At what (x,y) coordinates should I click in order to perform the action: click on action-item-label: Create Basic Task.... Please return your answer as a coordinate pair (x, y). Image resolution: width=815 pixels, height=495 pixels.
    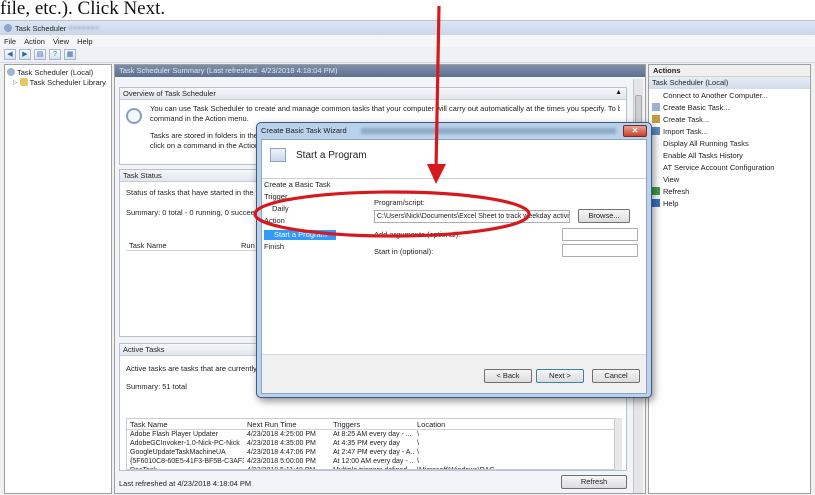
    Looking at the image, I should click on (696, 107).